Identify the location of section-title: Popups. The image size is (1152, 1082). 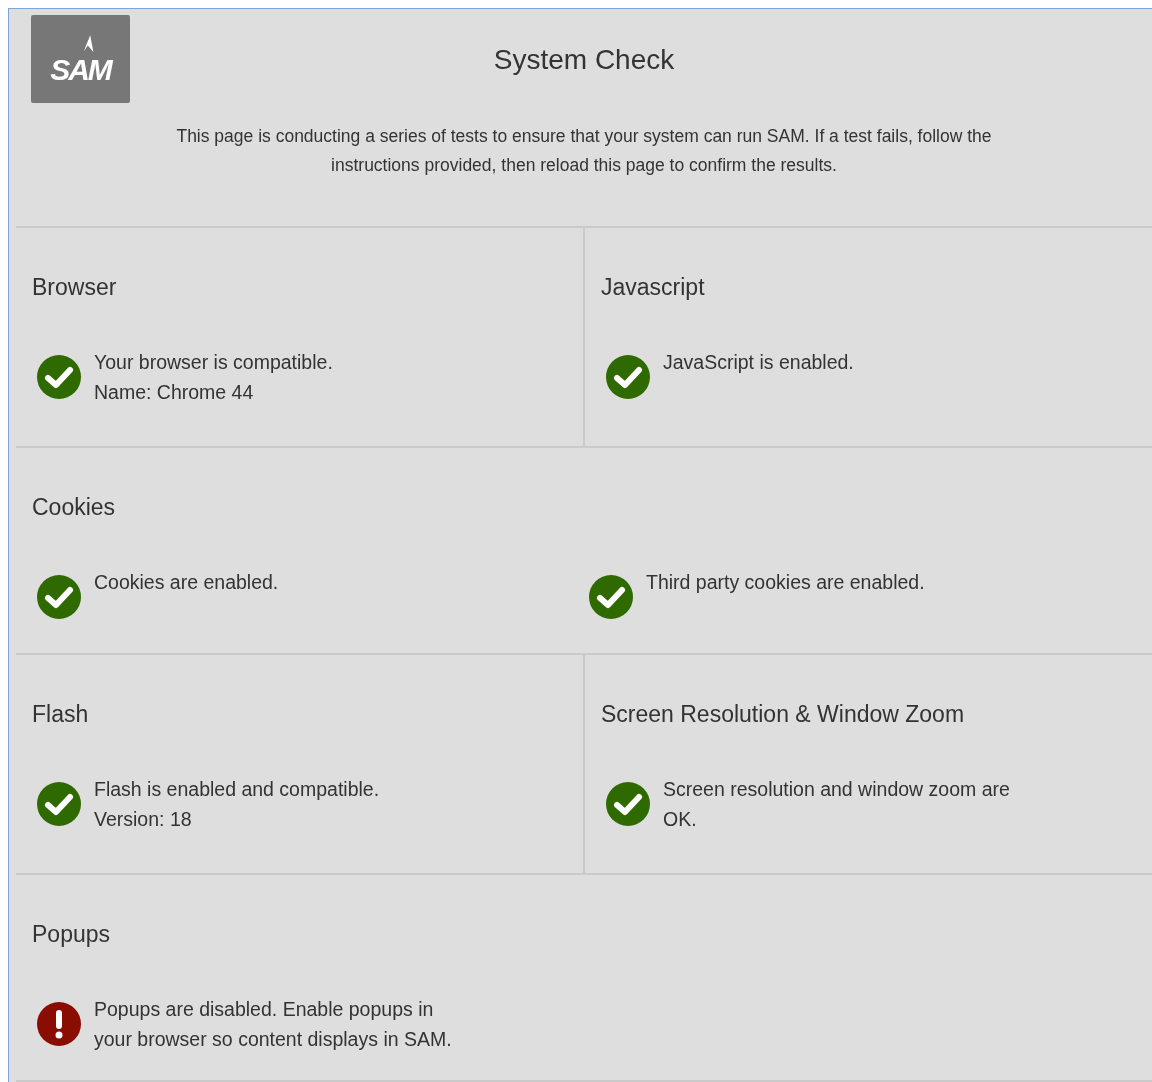
(71, 934).